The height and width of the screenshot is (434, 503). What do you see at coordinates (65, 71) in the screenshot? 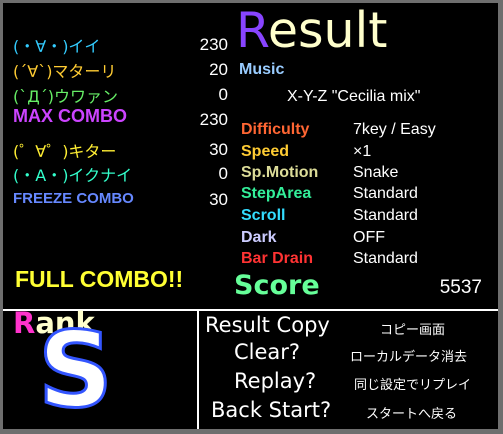
I see `judge-label-matari: (´∀`)マターリ` at bounding box center [65, 71].